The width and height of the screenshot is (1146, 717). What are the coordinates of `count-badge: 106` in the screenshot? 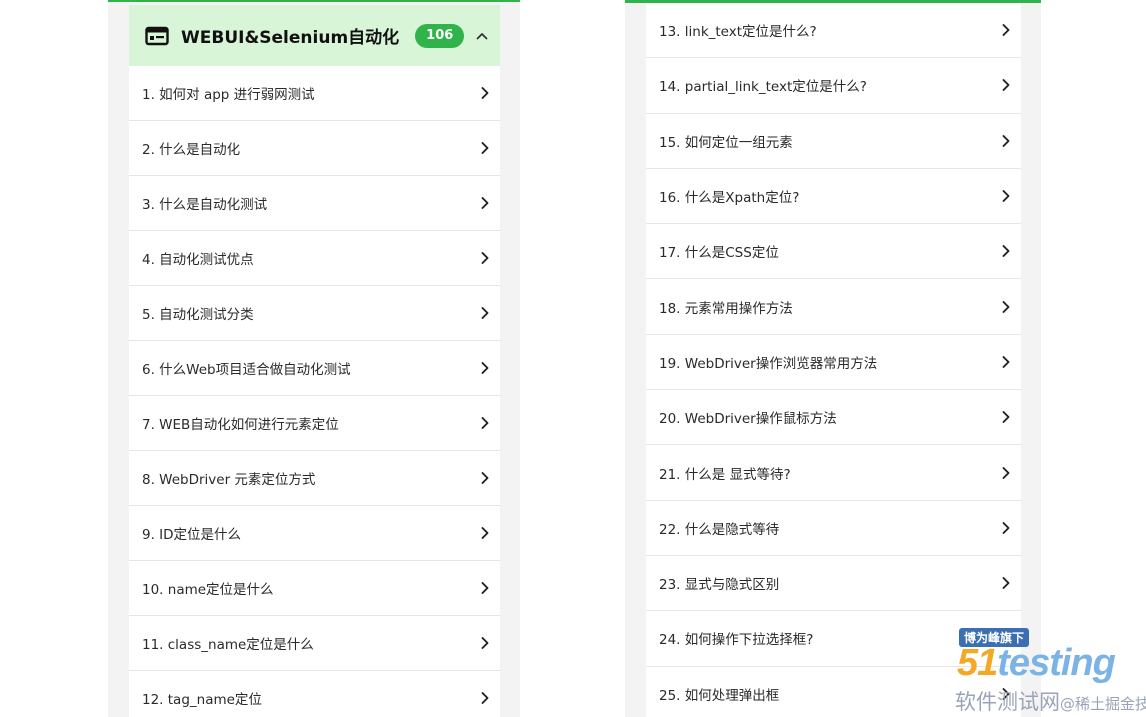 It's located at (440, 35).